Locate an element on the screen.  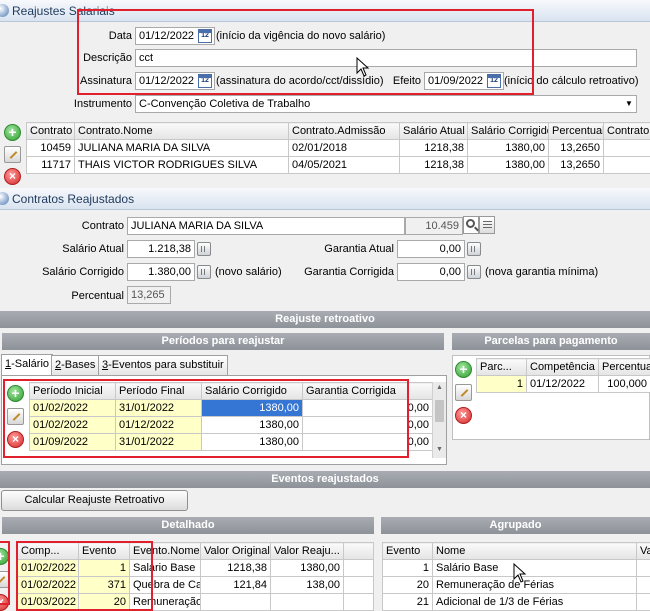
instrumento-label: Instrumento is located at coordinates (96, 104).